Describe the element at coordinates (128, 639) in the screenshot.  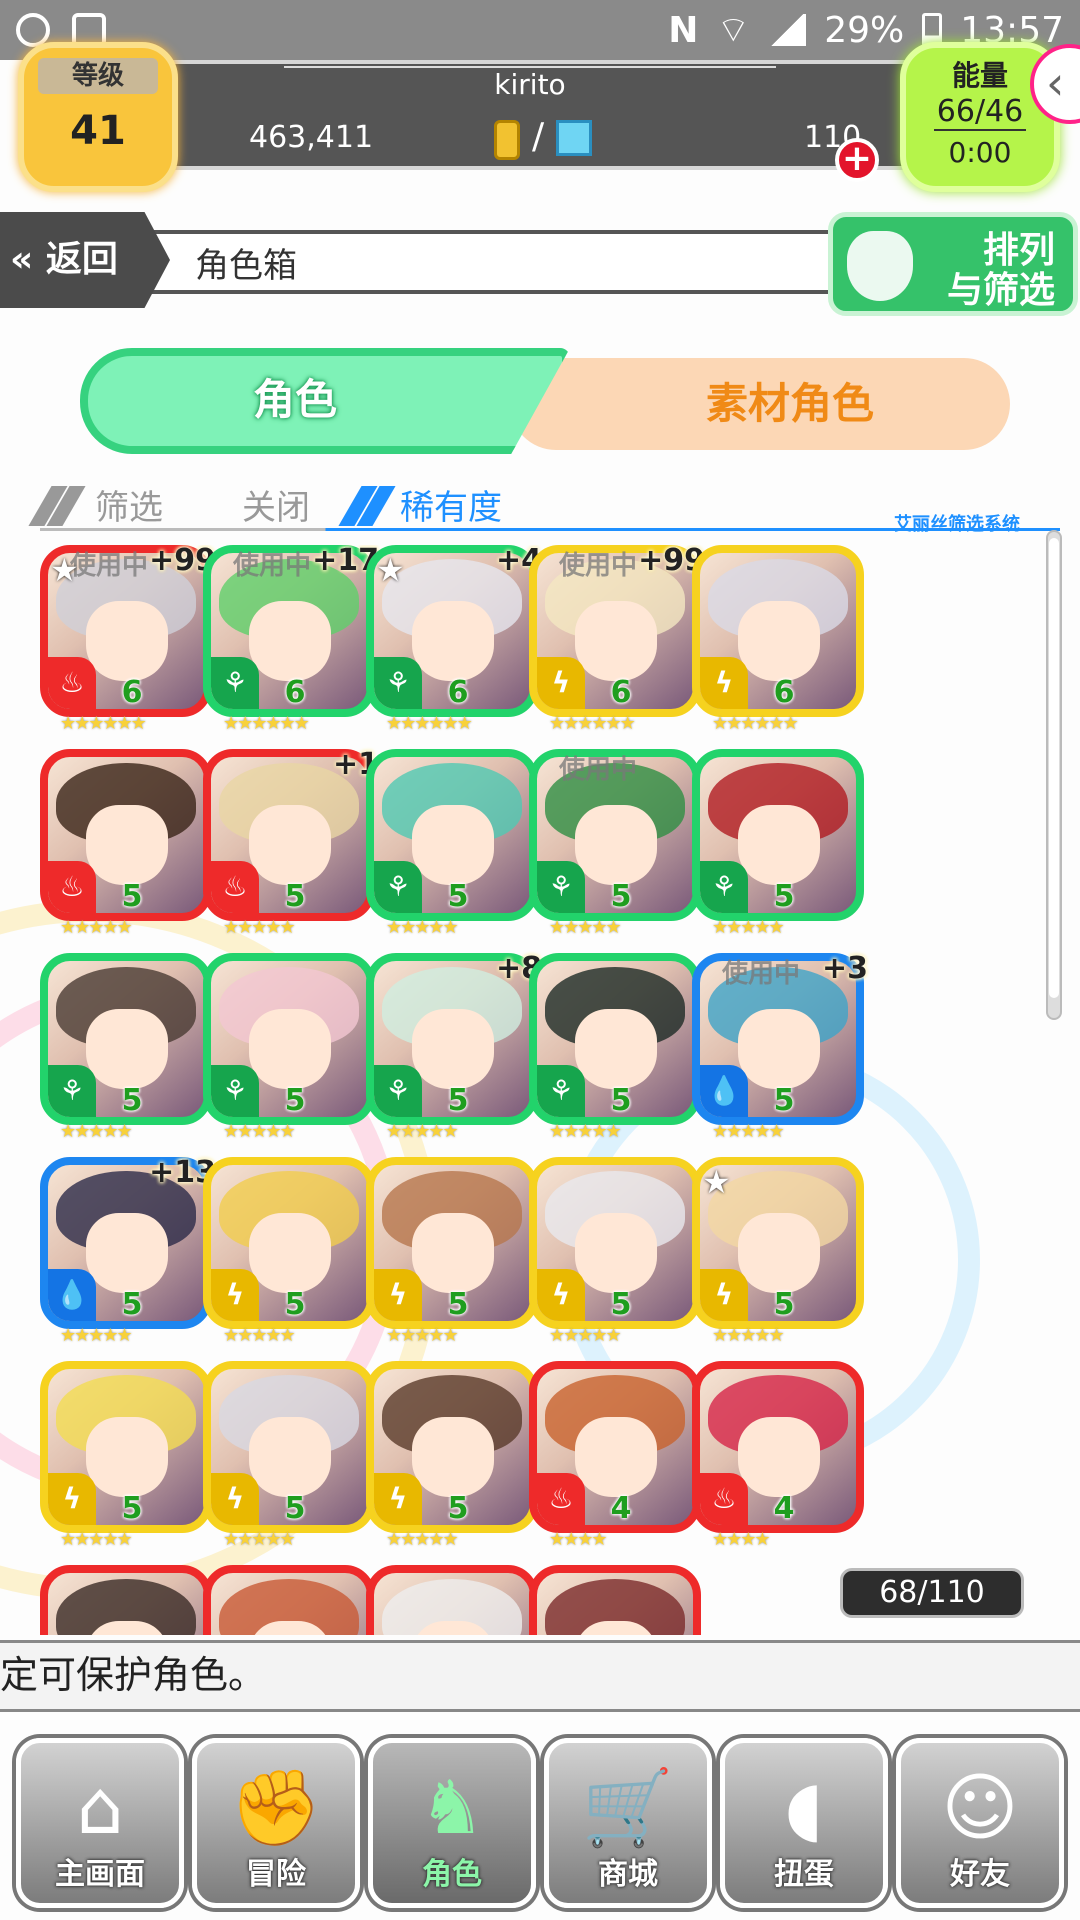
I see `character-card: ♨ 使用中 ★ +99 6 ★★★★★★` at that location.